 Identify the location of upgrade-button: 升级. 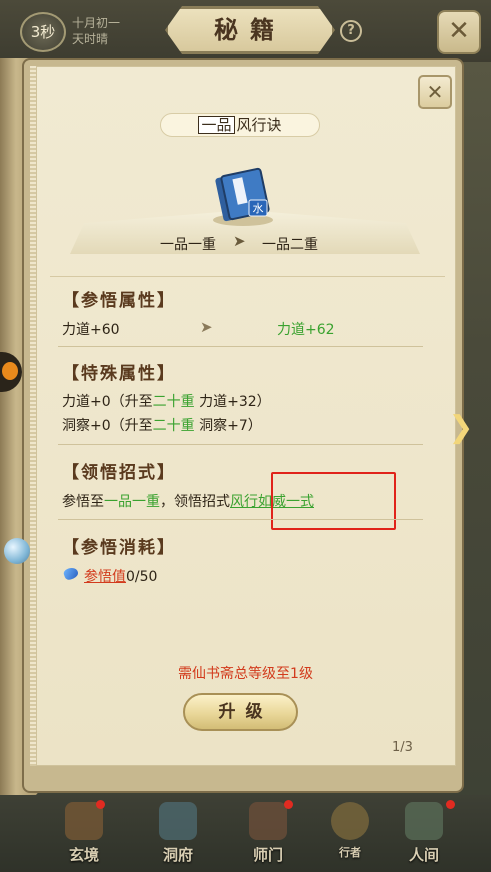
(240, 712).